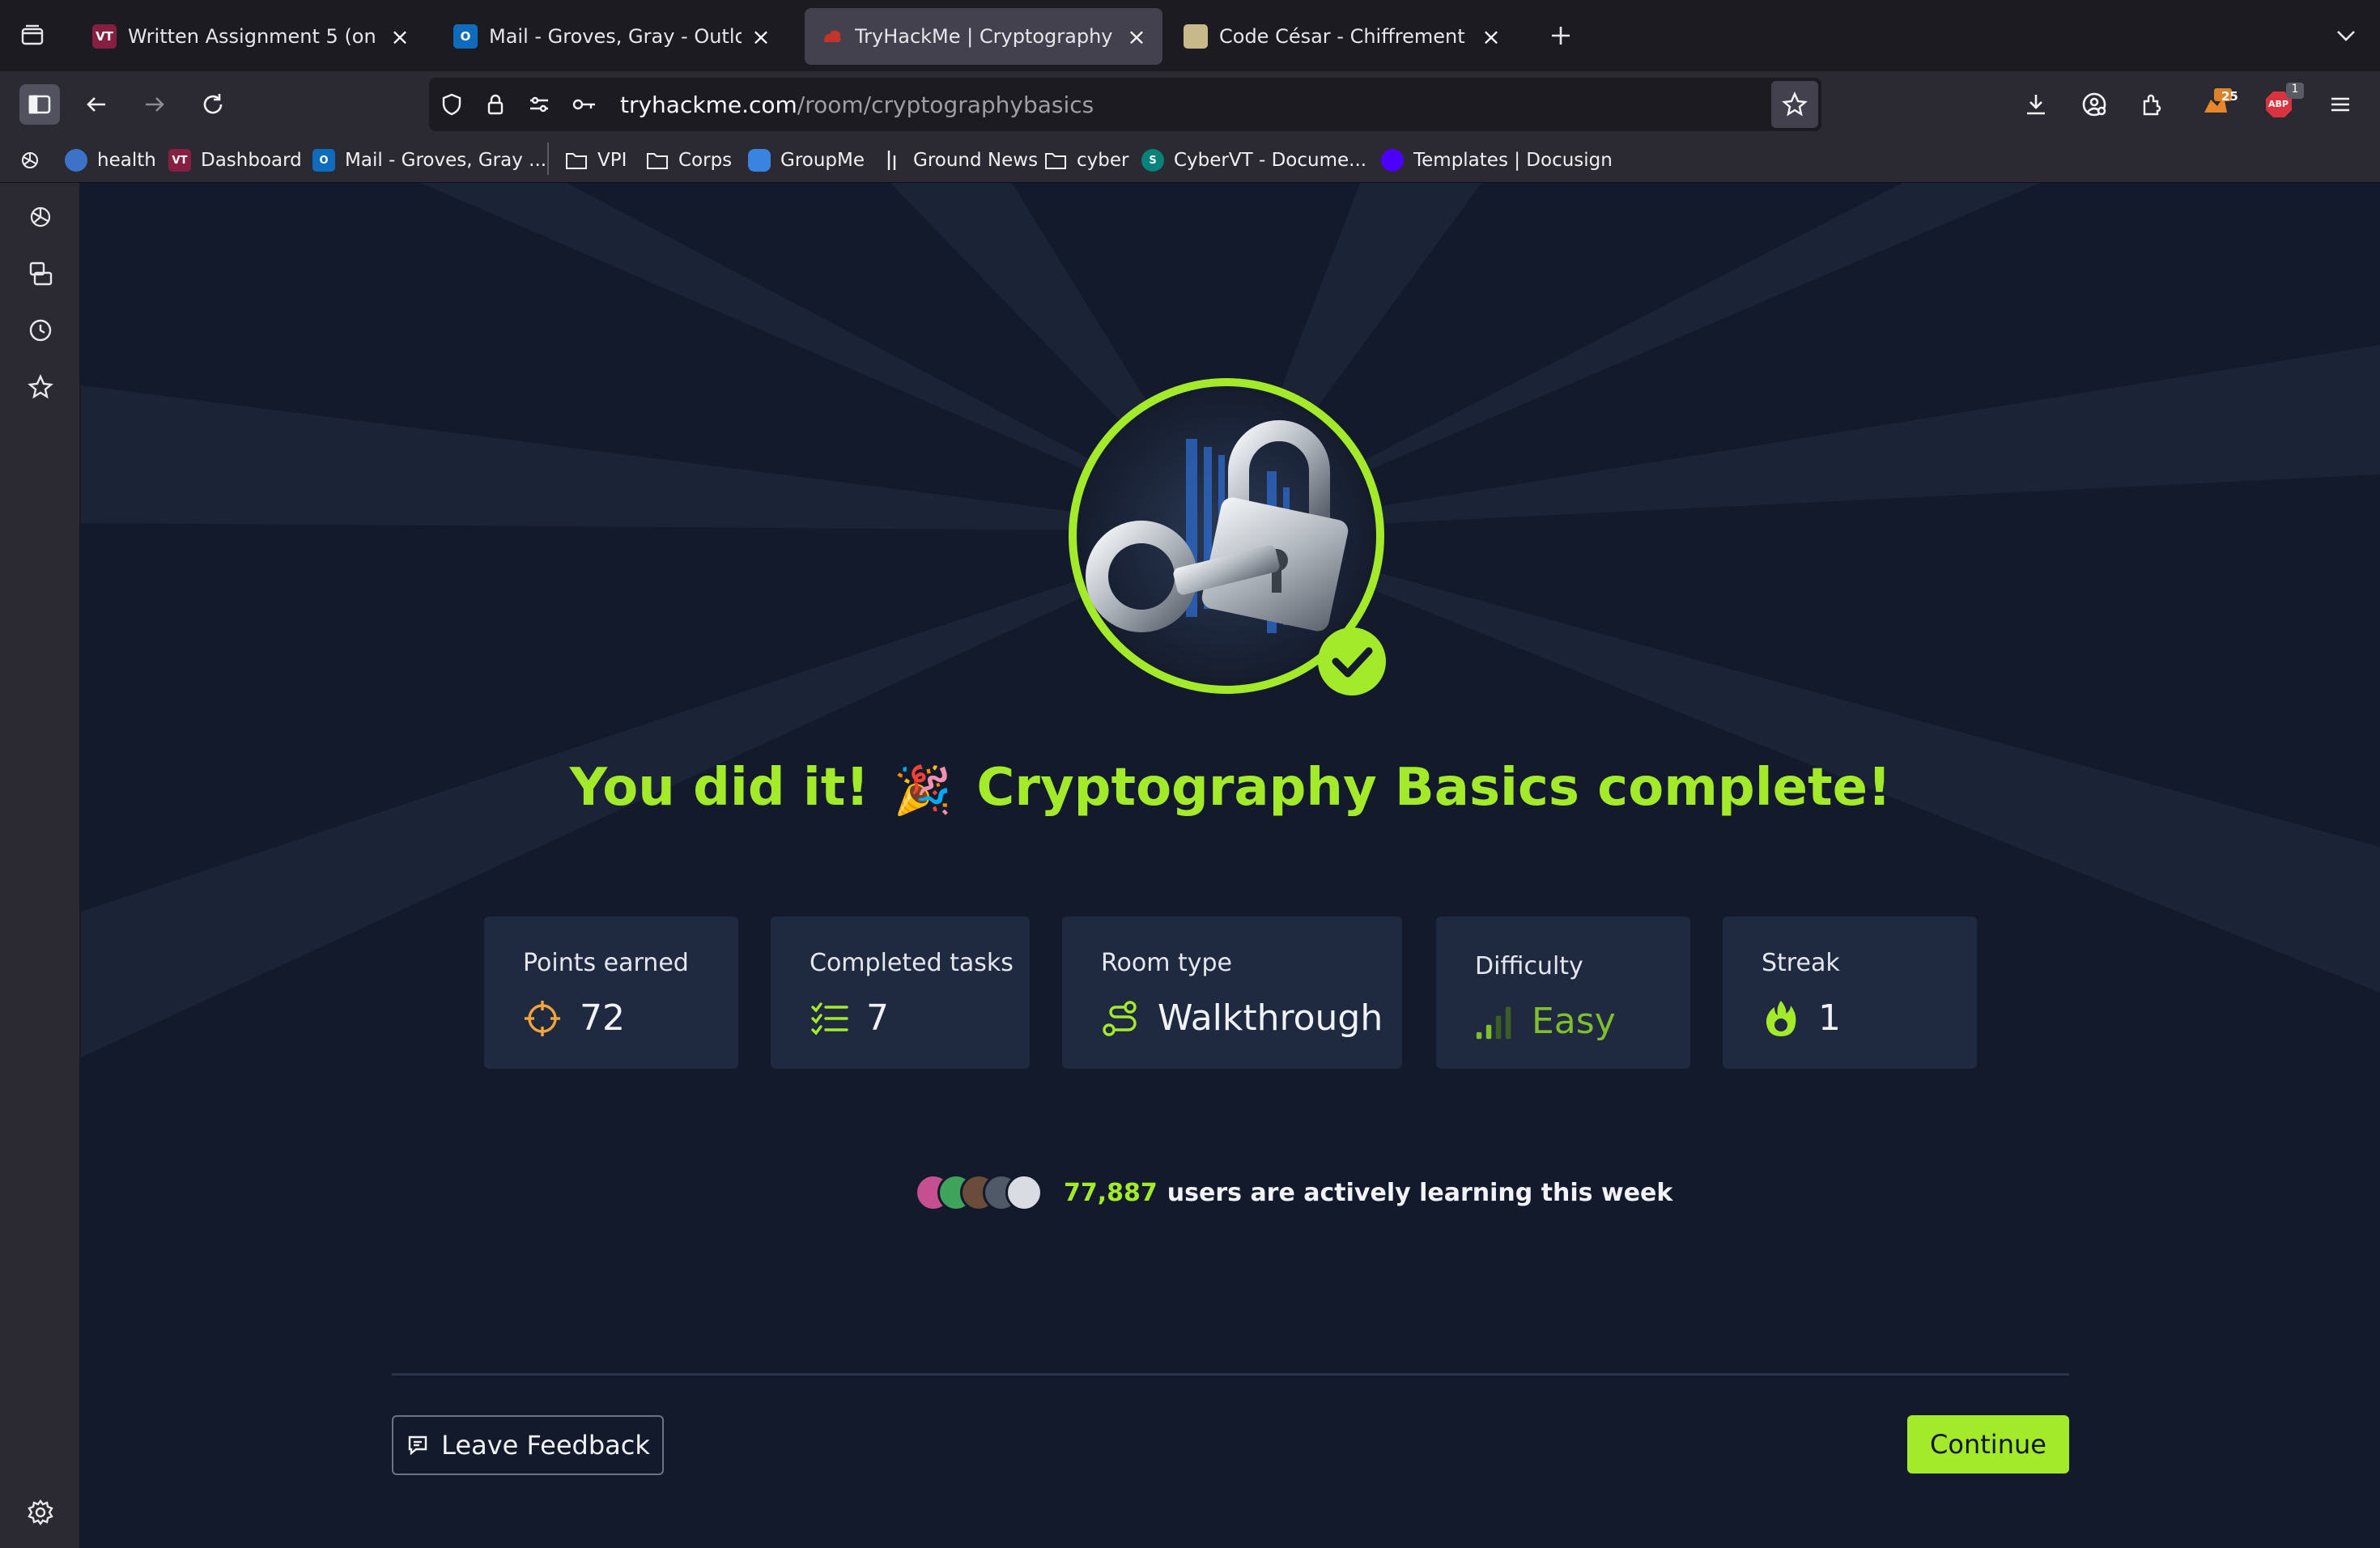 Image resolution: width=2380 pixels, height=1548 pixels. Describe the element at coordinates (832, 36) in the screenshot. I see `tryhackme-favicon-icon` at that location.